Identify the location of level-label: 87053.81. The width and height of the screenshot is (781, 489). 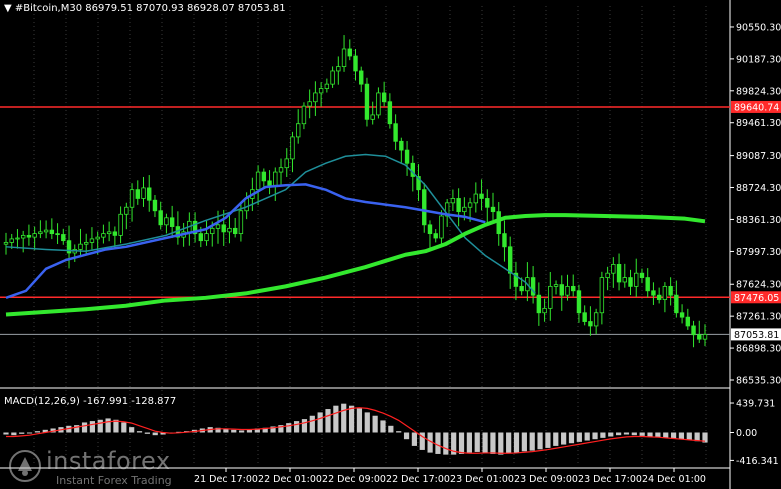
(756, 335).